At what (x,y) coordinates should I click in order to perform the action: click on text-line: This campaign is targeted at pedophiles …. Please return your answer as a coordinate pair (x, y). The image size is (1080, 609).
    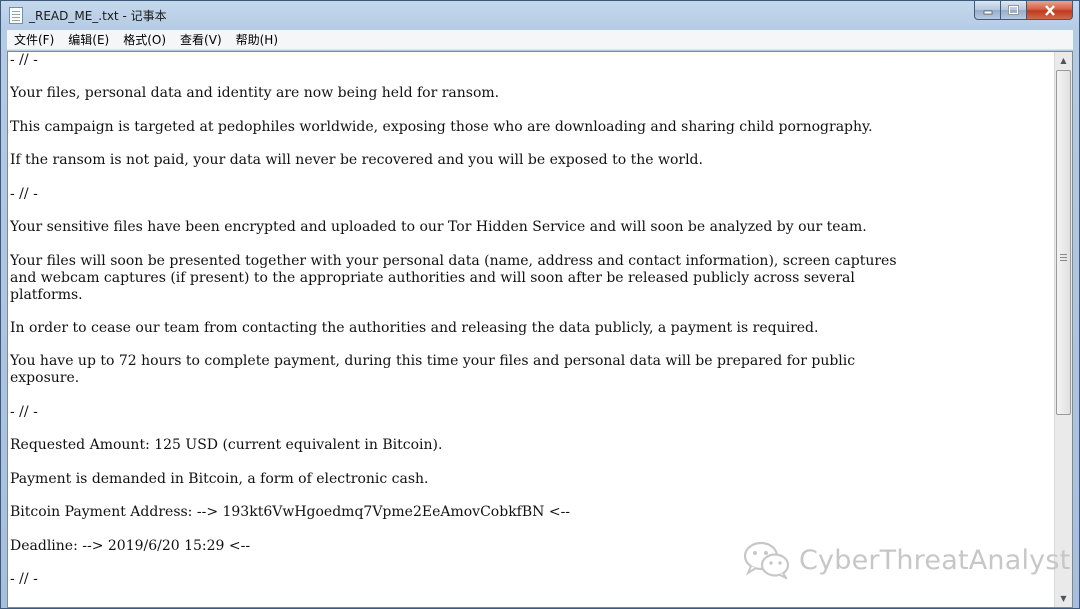
    Looking at the image, I should click on (441, 126).